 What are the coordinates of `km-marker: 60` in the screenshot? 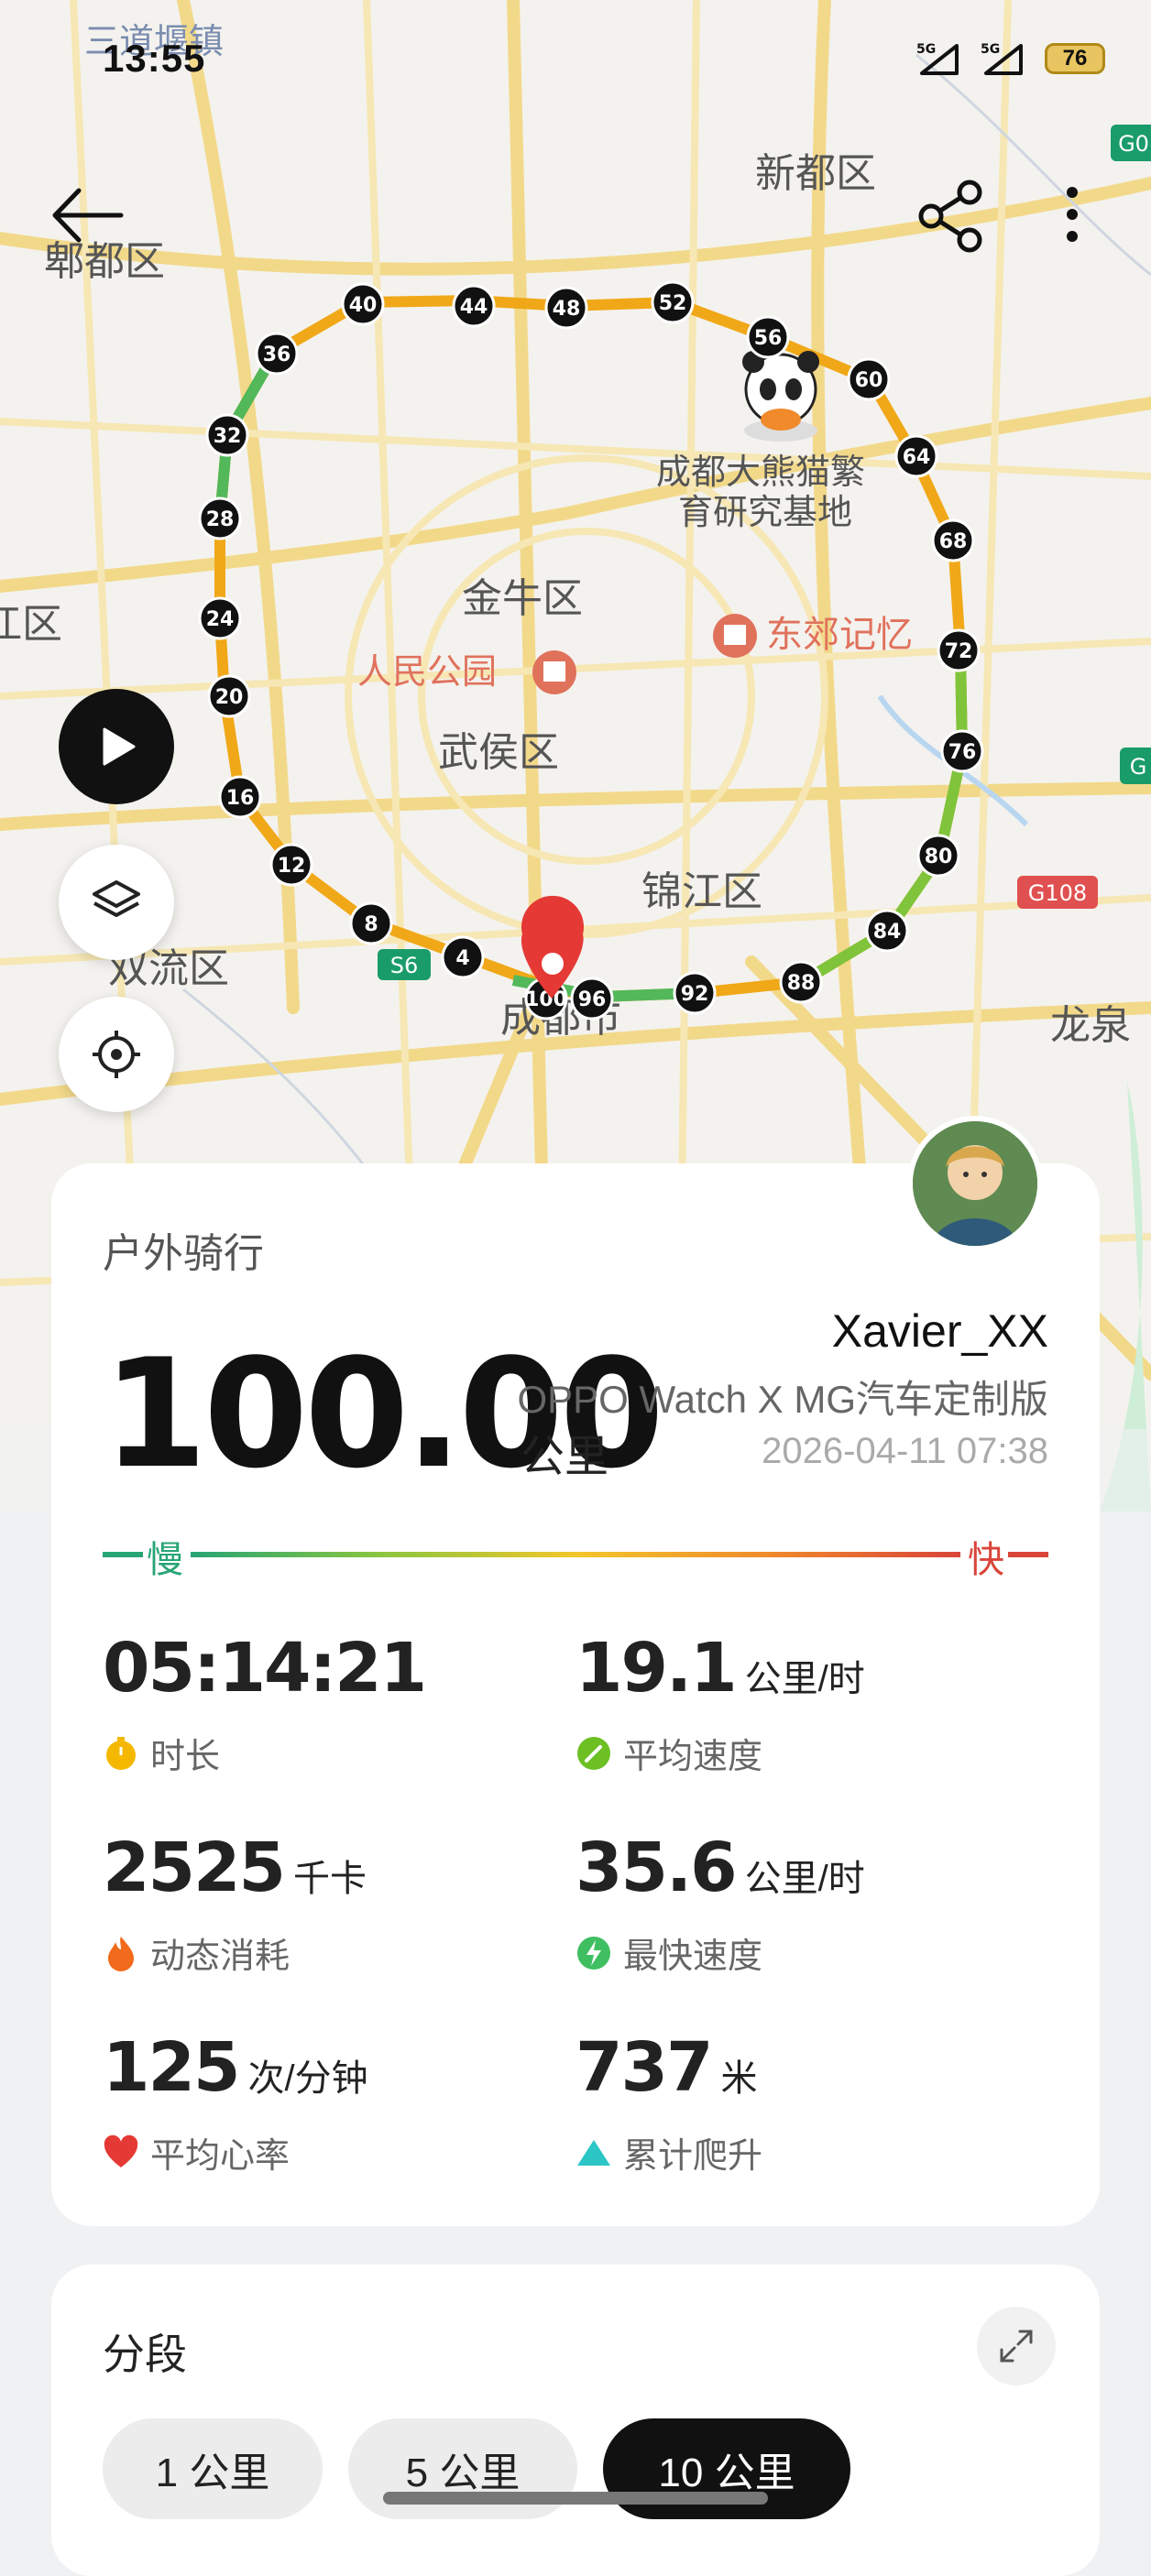 It's located at (869, 379).